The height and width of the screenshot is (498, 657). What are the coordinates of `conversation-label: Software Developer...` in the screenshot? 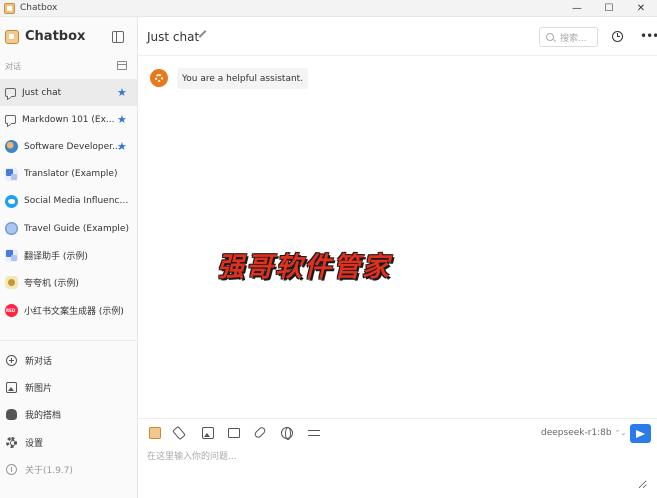 It's located at (72, 146).